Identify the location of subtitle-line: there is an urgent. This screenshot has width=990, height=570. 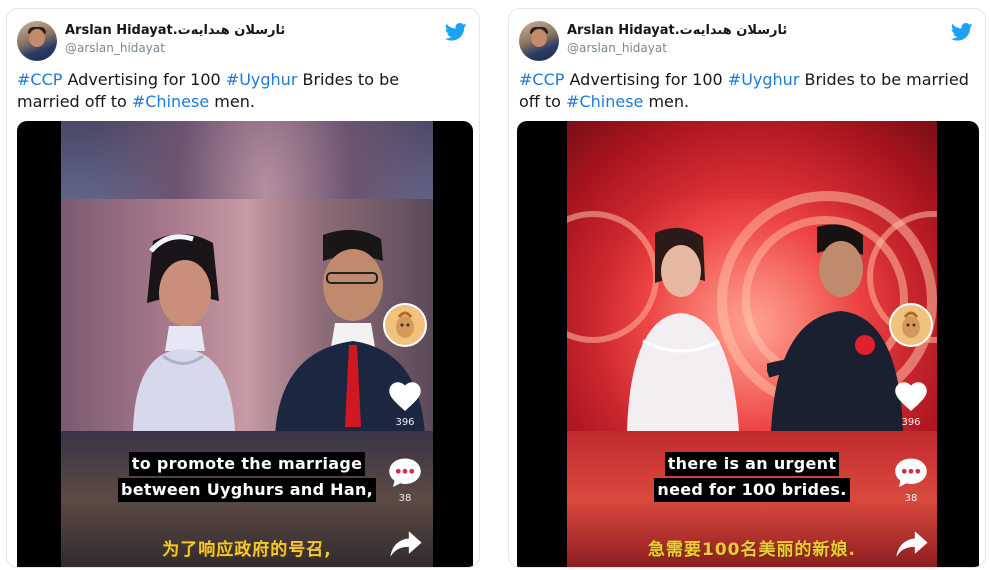
(752, 464).